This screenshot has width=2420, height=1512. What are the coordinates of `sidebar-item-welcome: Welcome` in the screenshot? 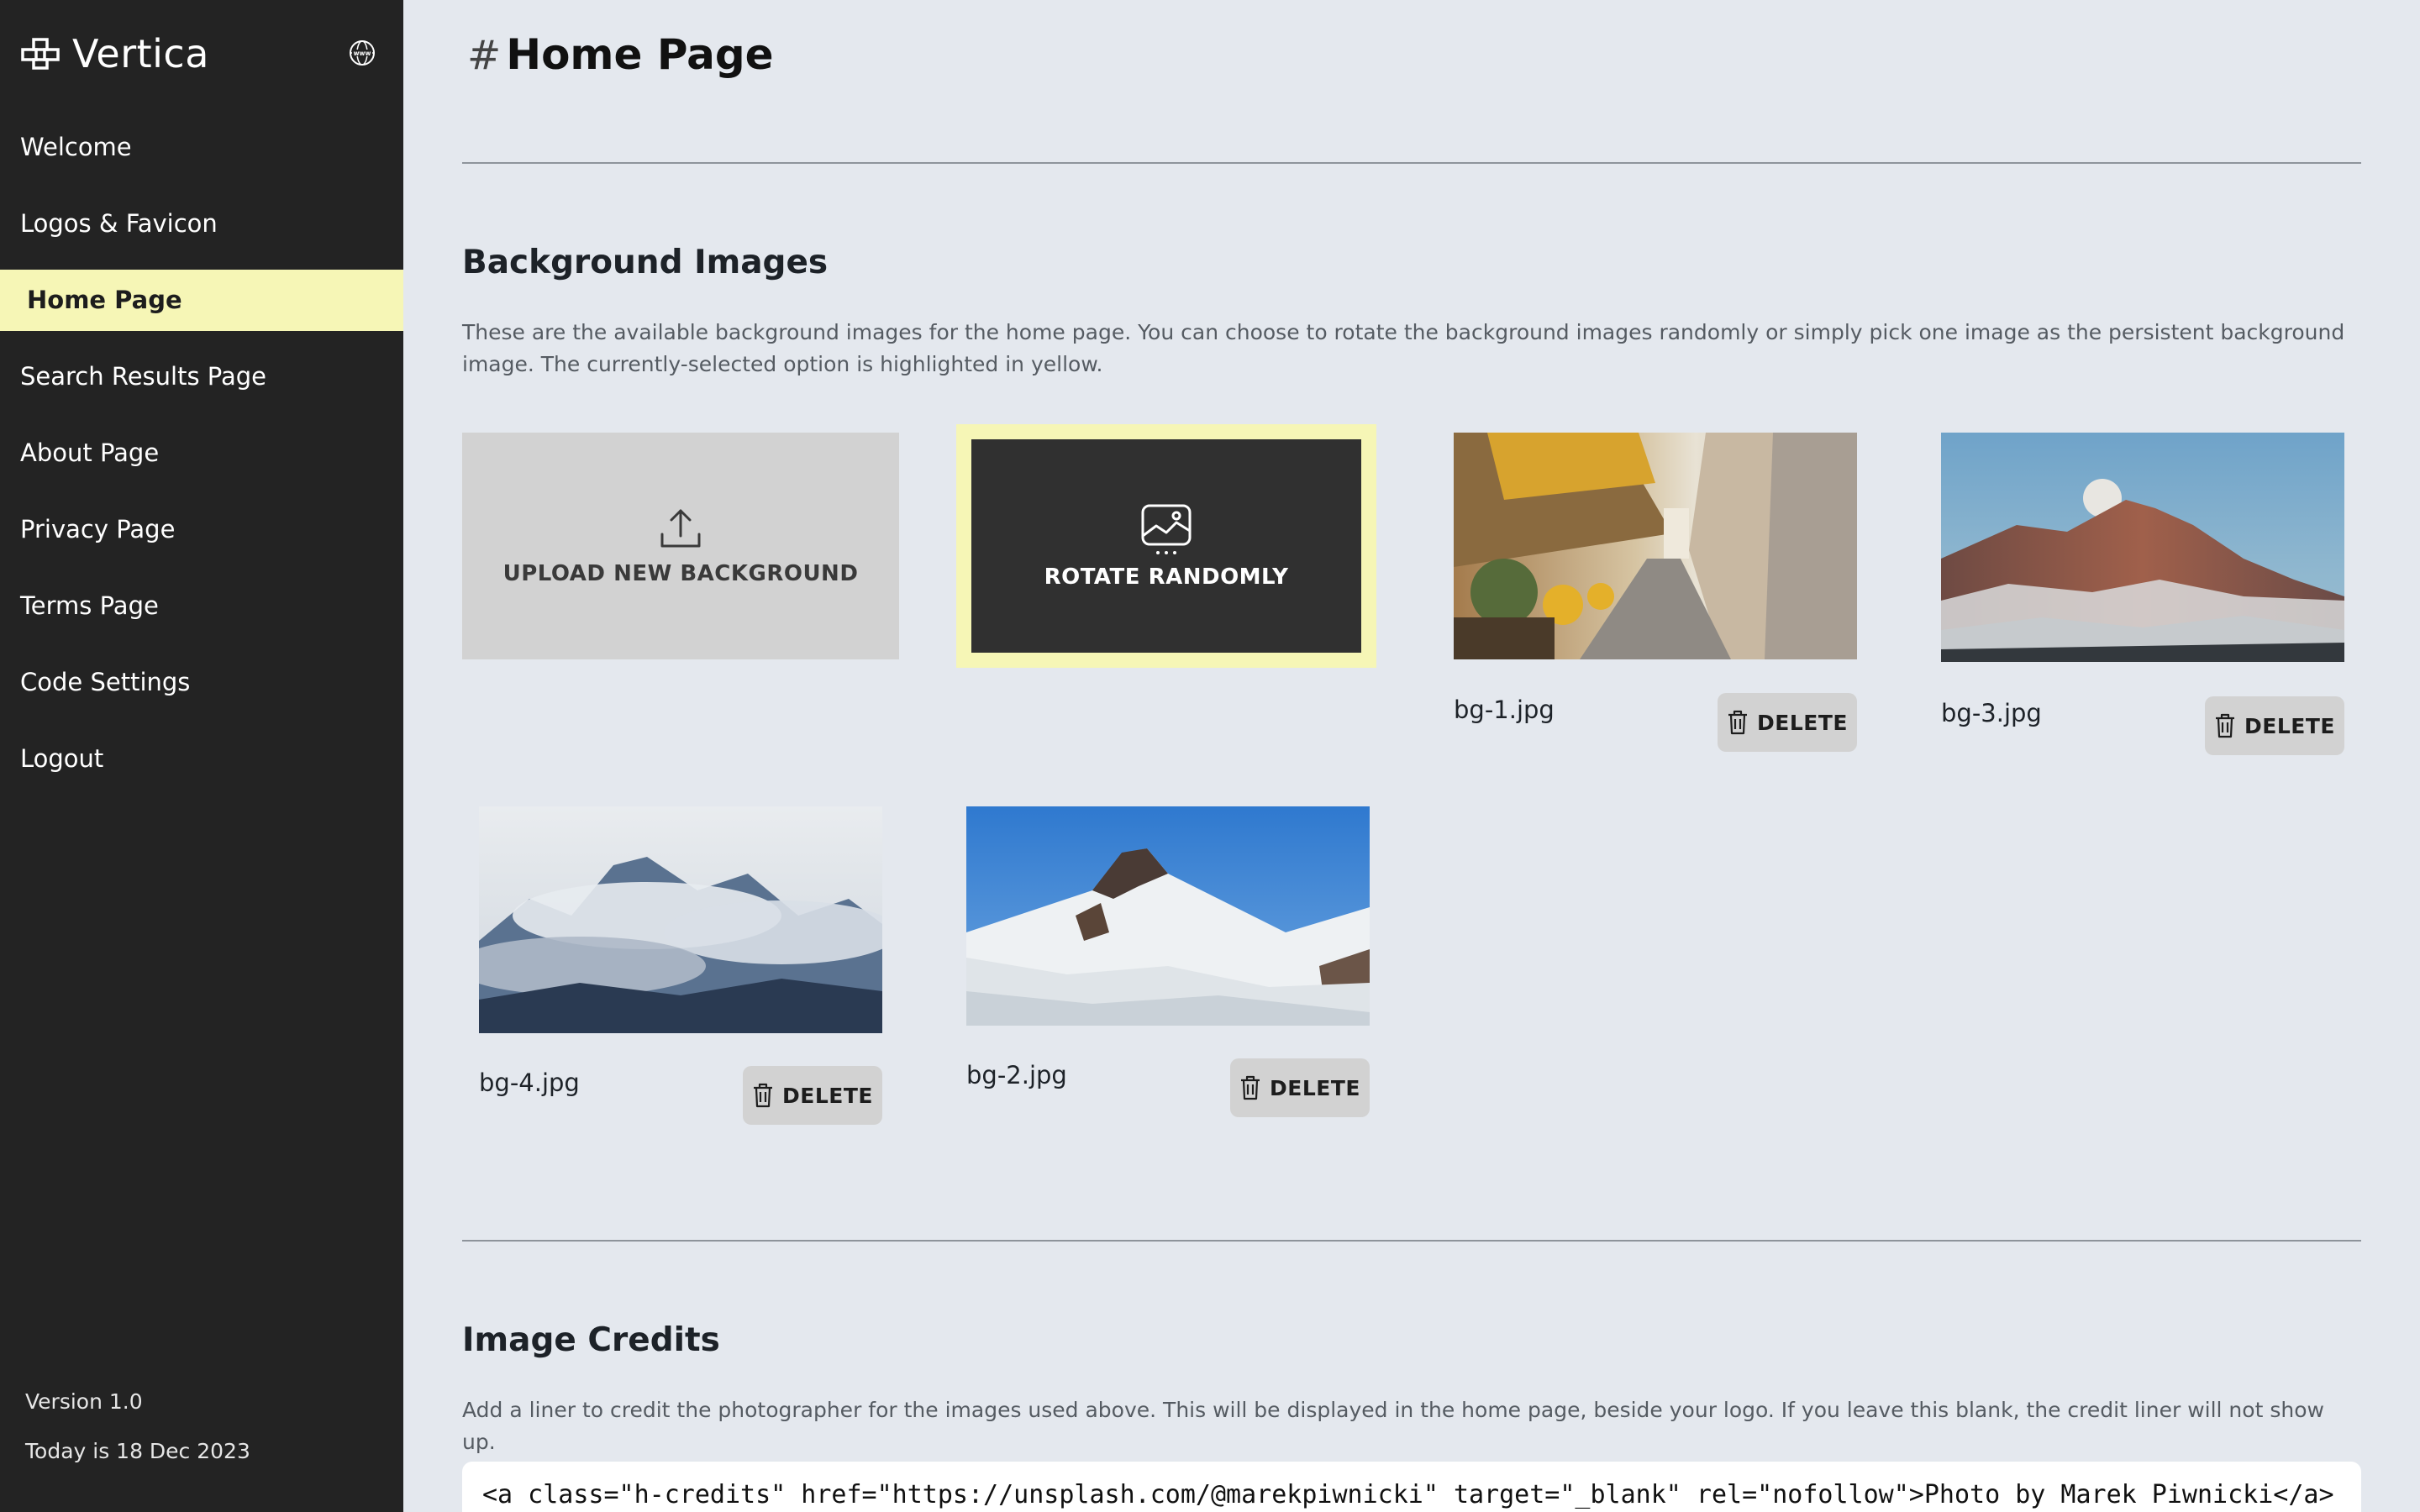 It's located at (202, 147).